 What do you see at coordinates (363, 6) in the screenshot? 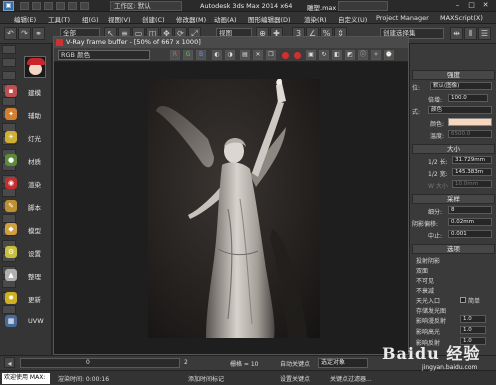
I see `help-search-input` at bounding box center [363, 6].